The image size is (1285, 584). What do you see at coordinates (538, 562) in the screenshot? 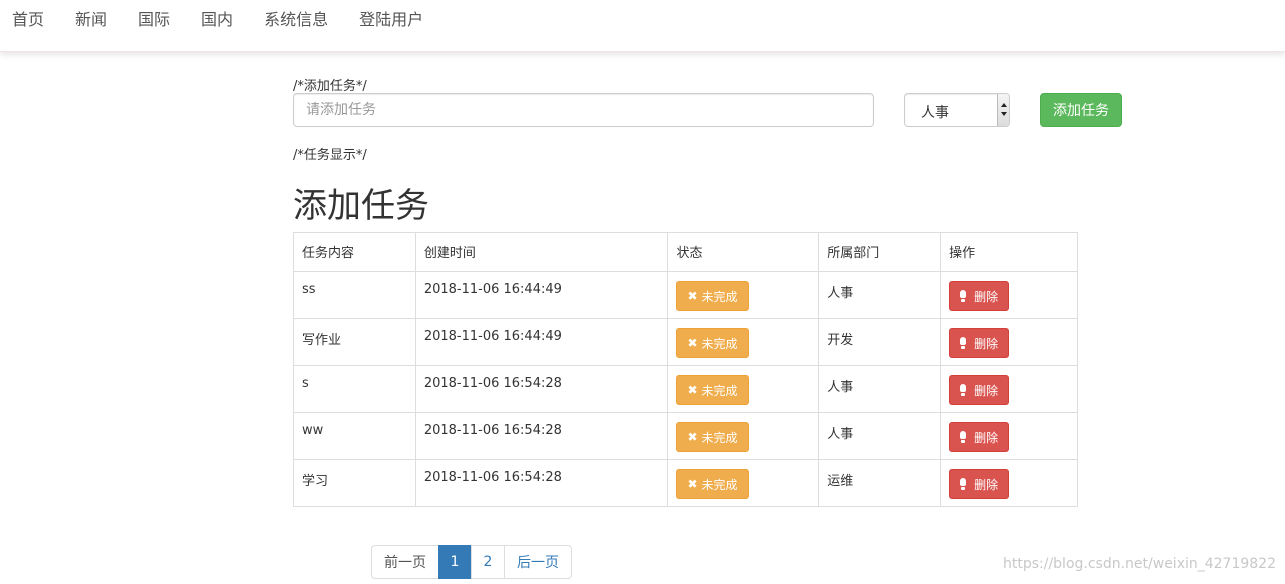
I see `next-page-button: 后一页` at bounding box center [538, 562].